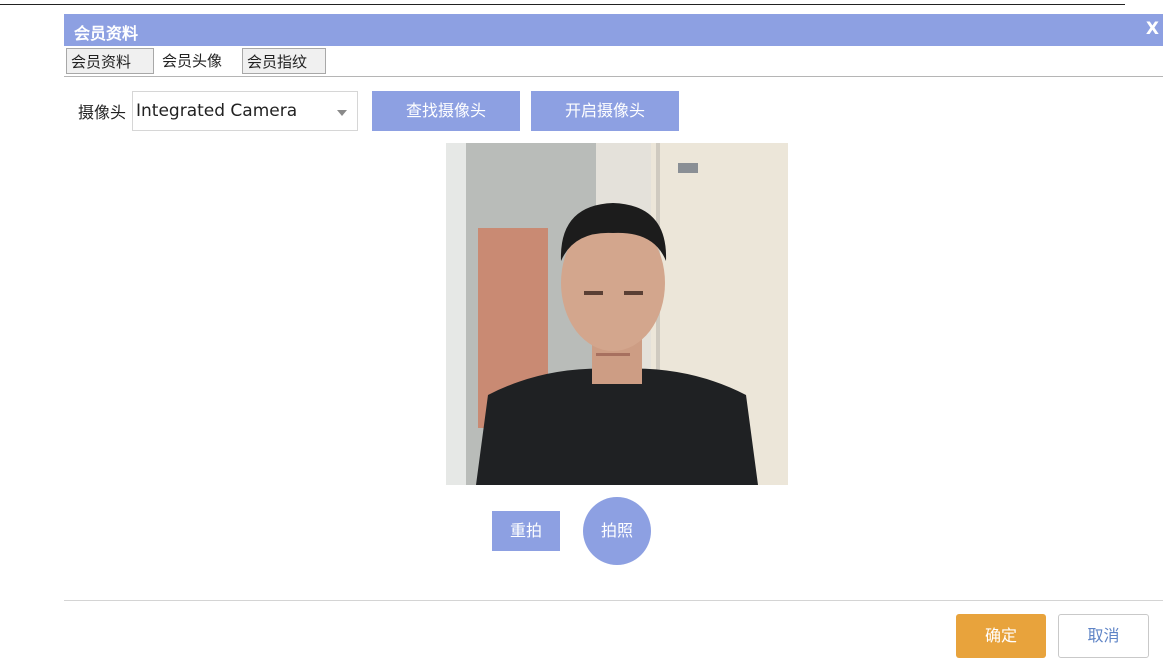 Image resolution: width=1163 pixels, height=664 pixels. I want to click on camera-select-value: Integrated Camera, so click(217, 111).